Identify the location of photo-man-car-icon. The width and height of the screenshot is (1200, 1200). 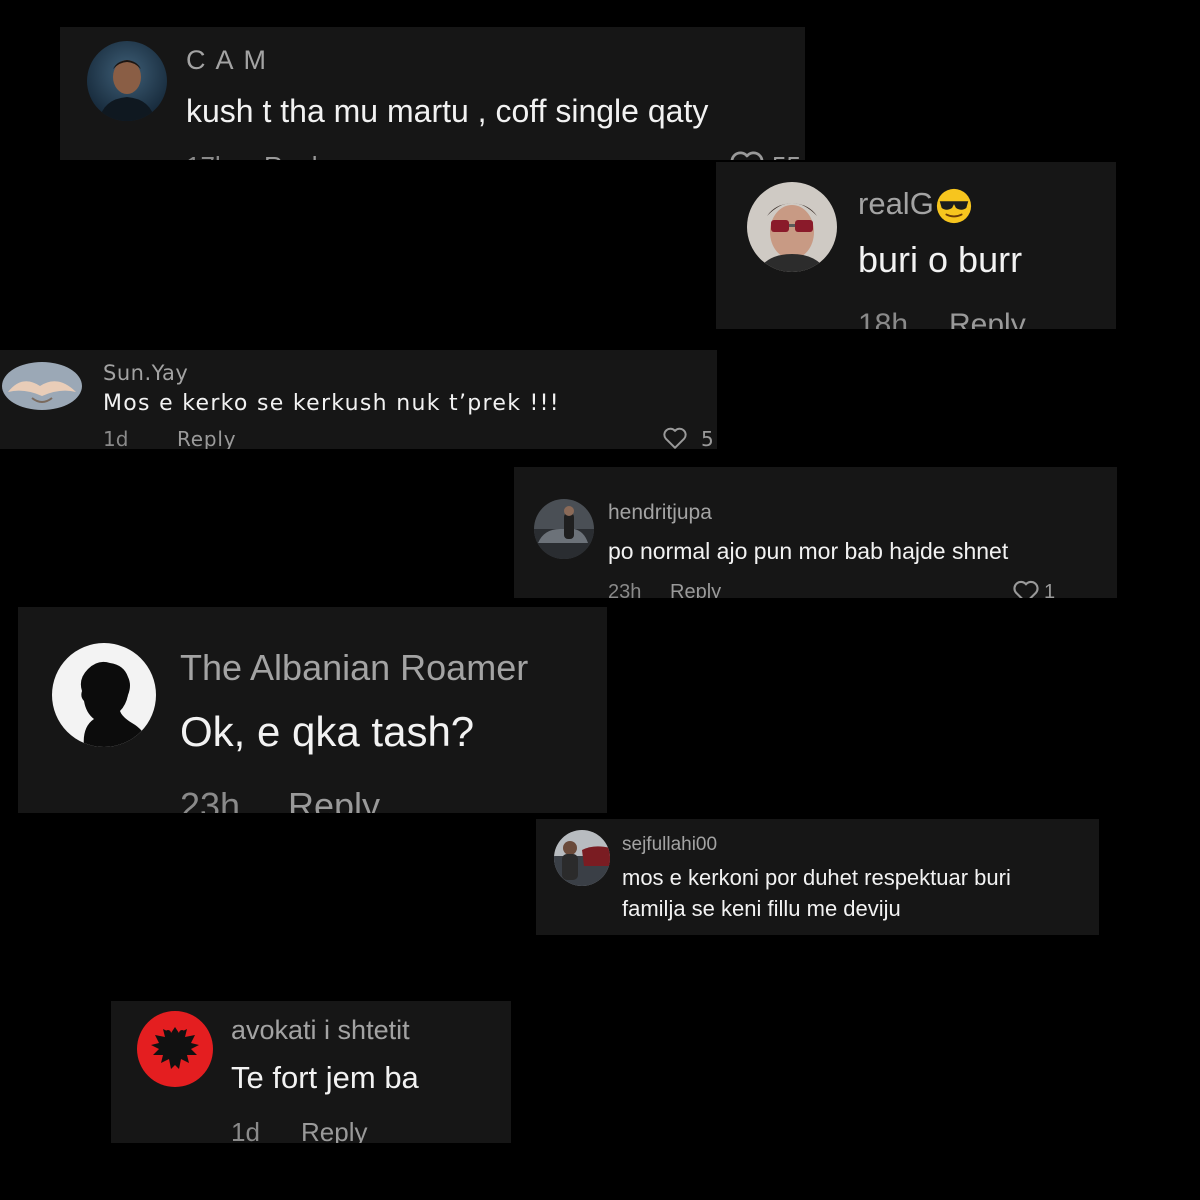
(564, 529).